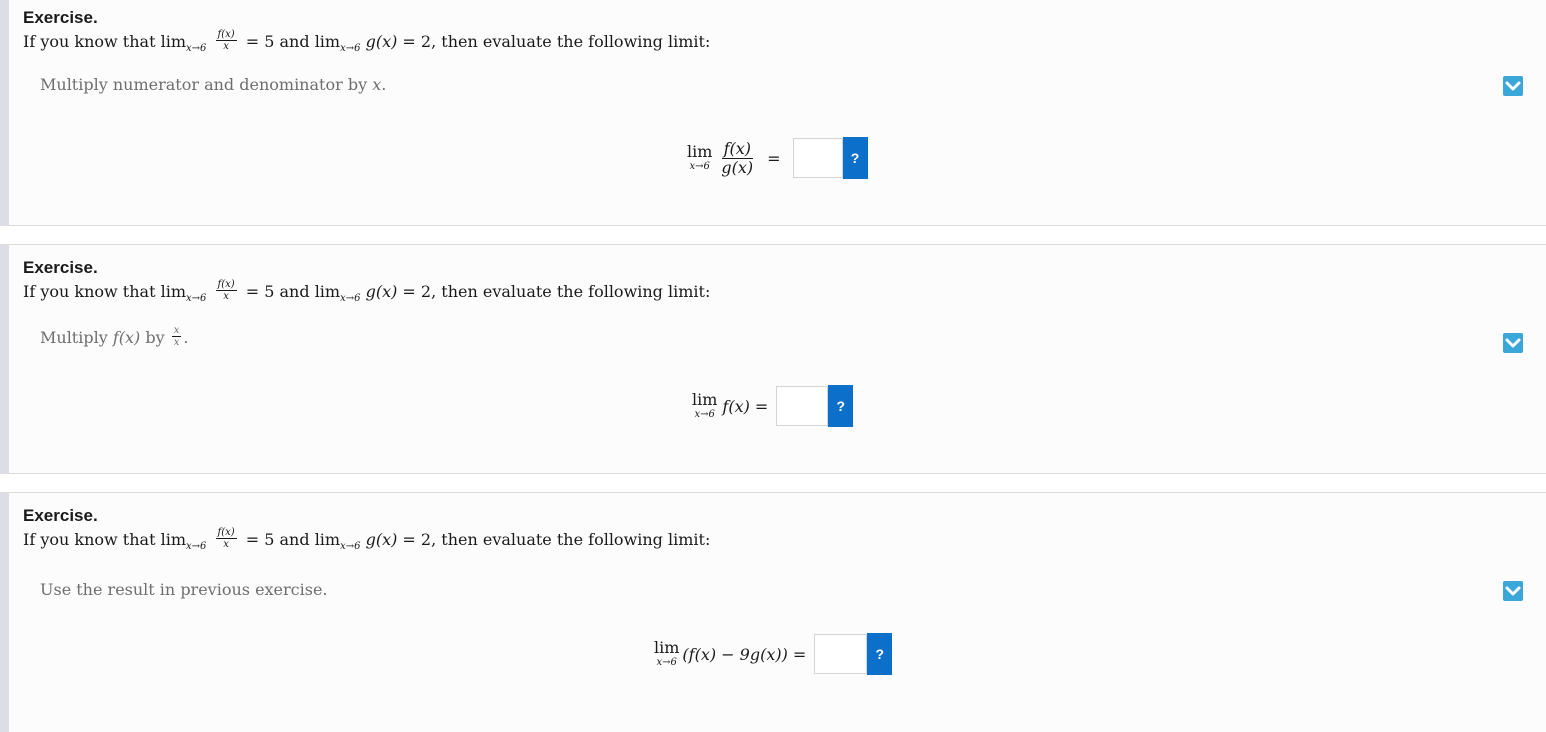 This screenshot has height=732, width=1546. What do you see at coordinates (155, 337) in the screenshot?
I see `hint-mid: by` at bounding box center [155, 337].